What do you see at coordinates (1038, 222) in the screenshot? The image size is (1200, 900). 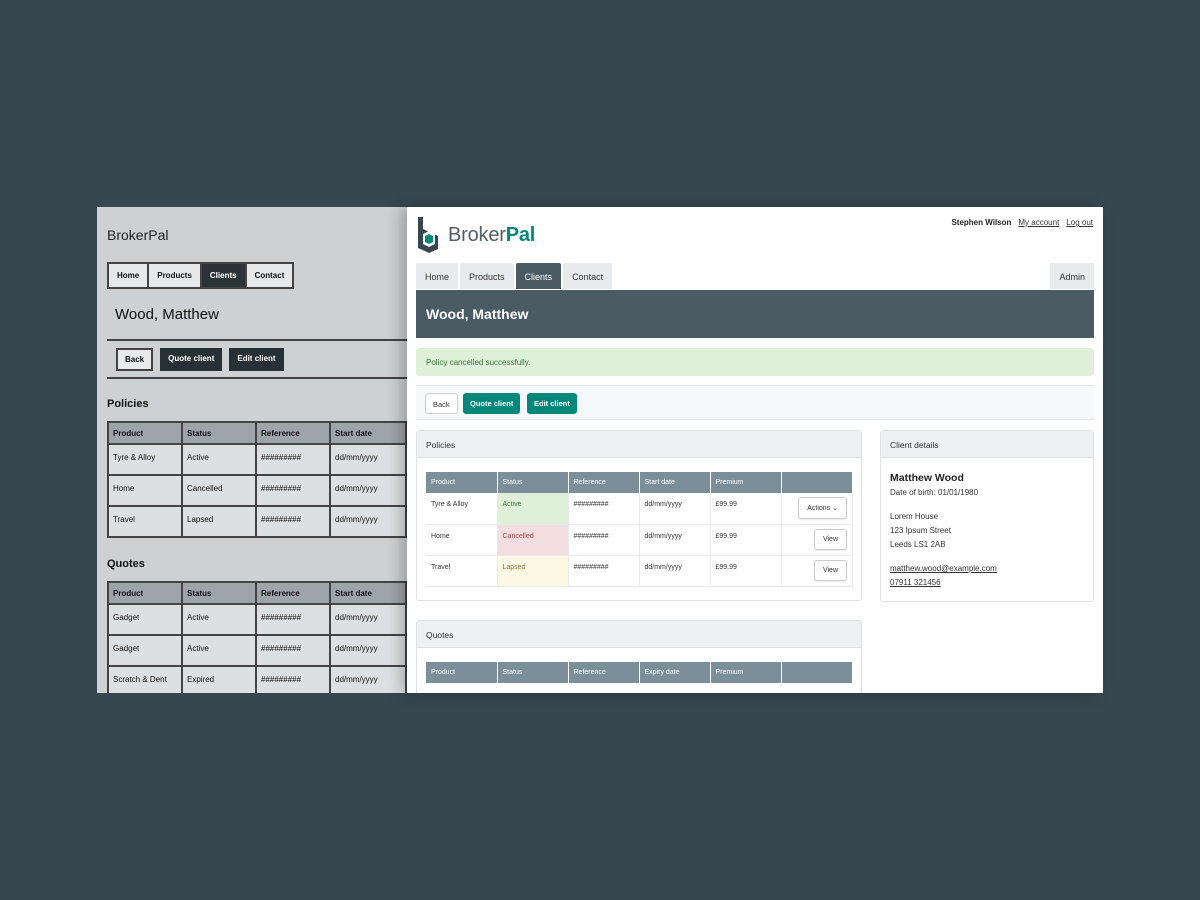 I see `my-account-link: My account` at bounding box center [1038, 222].